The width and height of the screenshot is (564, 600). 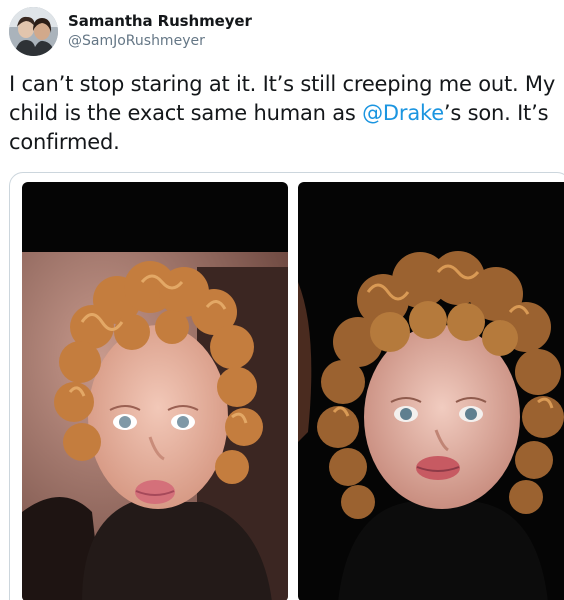 I want to click on profile-avatar, so click(x=33, y=31).